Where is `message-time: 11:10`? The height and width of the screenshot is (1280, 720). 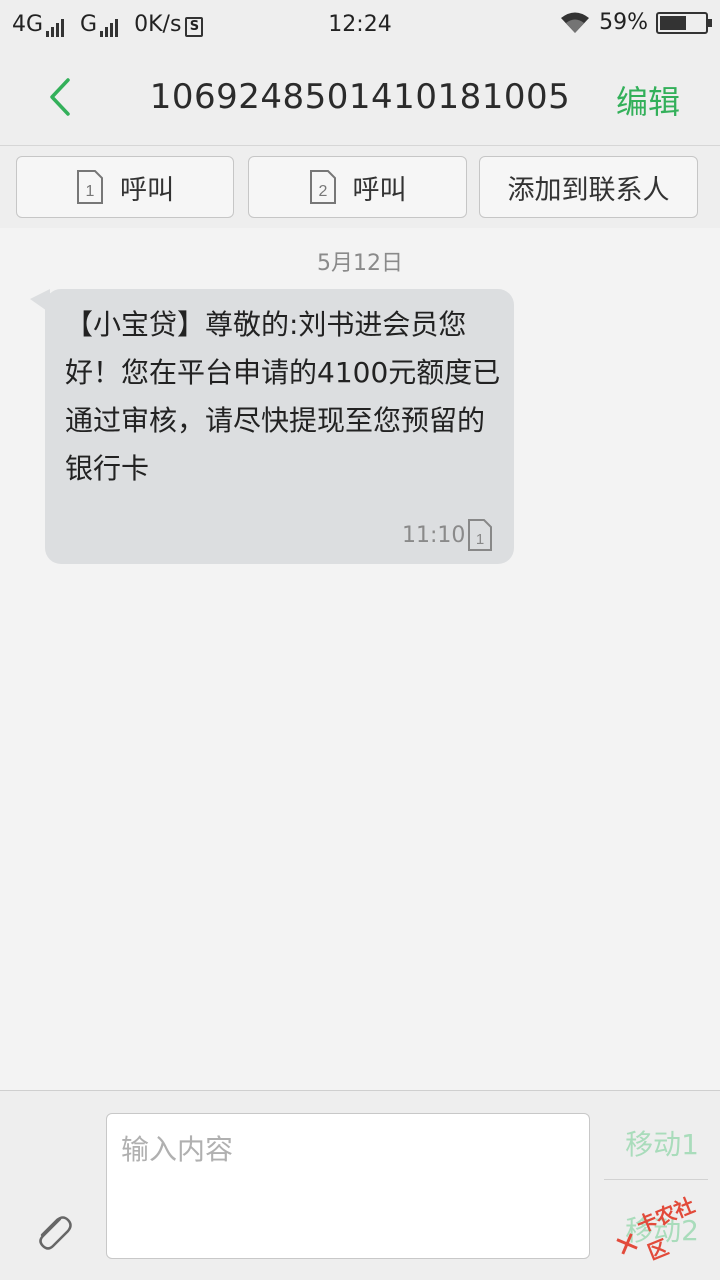
message-time: 11:10 is located at coordinates (434, 535).